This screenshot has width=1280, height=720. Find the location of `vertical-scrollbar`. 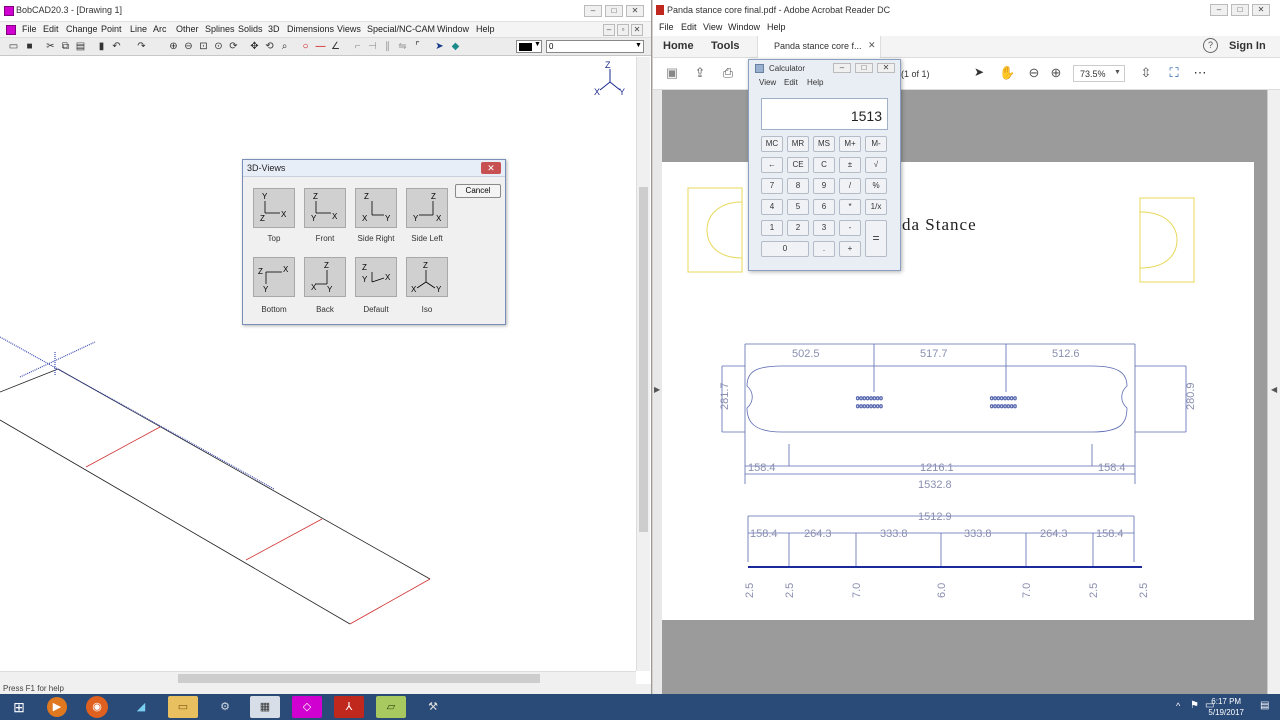

vertical-scrollbar is located at coordinates (643, 364).